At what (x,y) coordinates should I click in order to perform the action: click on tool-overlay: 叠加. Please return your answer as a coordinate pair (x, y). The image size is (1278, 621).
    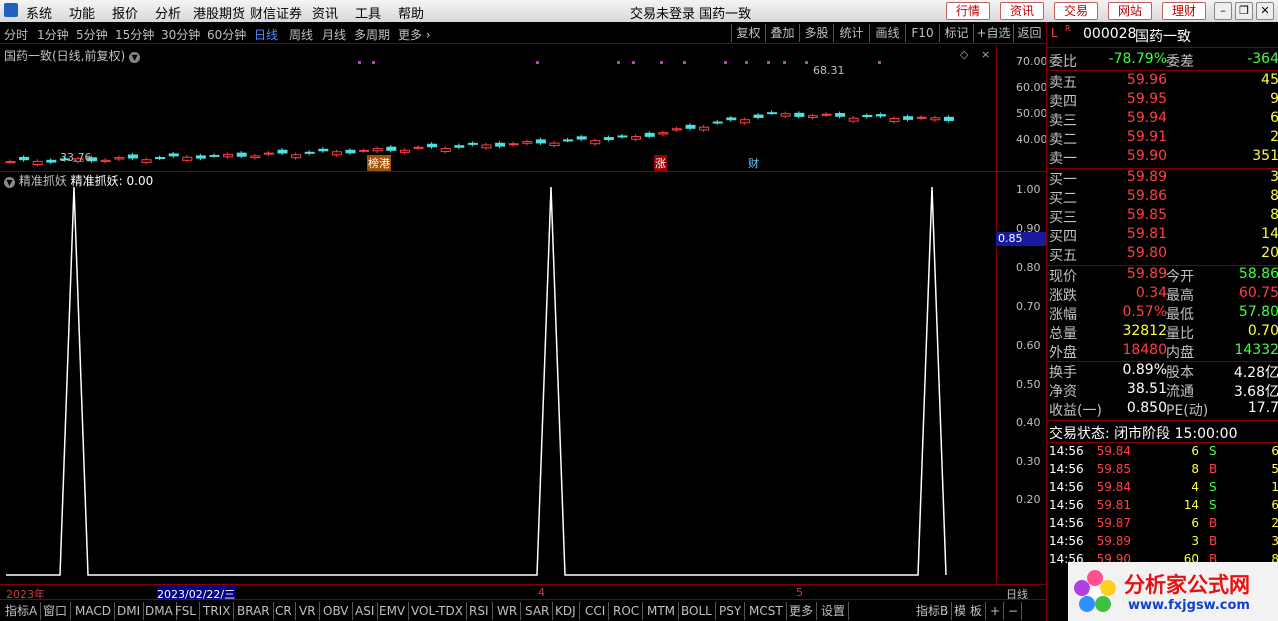
    Looking at the image, I should click on (782, 33).